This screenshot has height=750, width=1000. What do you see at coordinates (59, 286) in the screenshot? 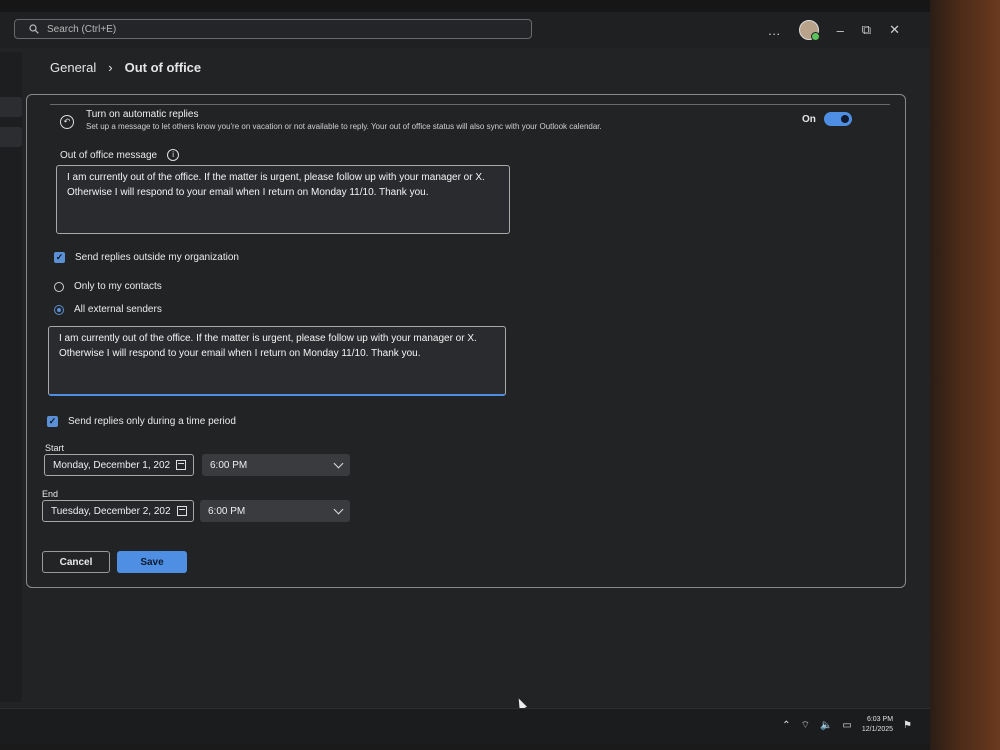
I see `only-contacts-radio` at bounding box center [59, 286].